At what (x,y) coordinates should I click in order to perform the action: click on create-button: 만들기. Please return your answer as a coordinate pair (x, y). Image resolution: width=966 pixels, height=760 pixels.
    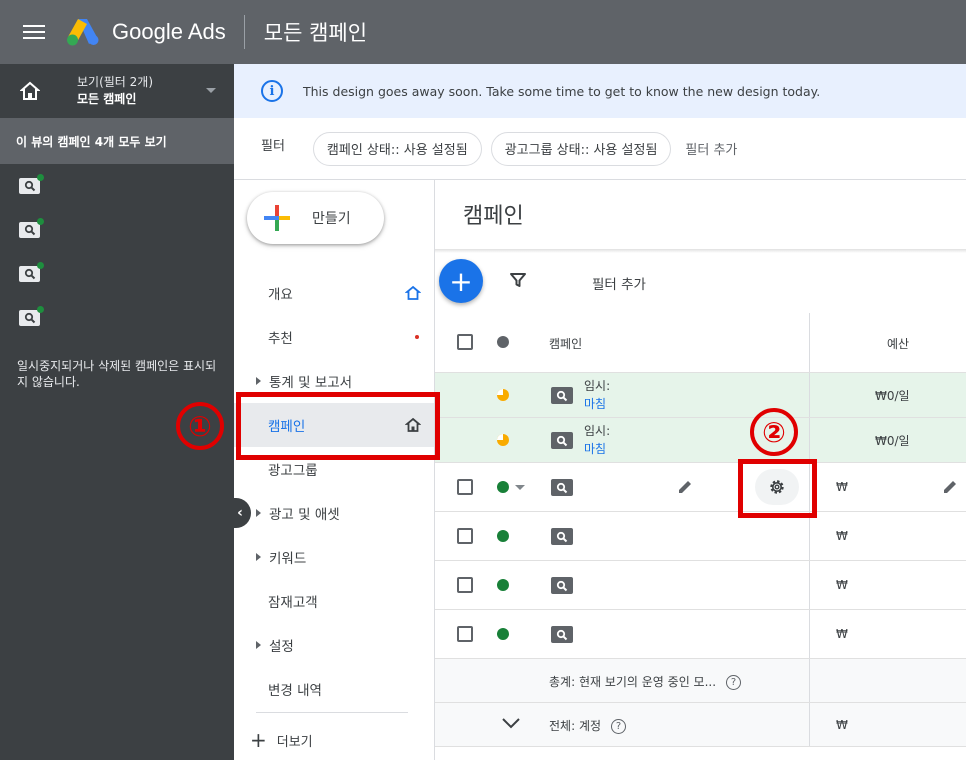
    Looking at the image, I should click on (315, 218).